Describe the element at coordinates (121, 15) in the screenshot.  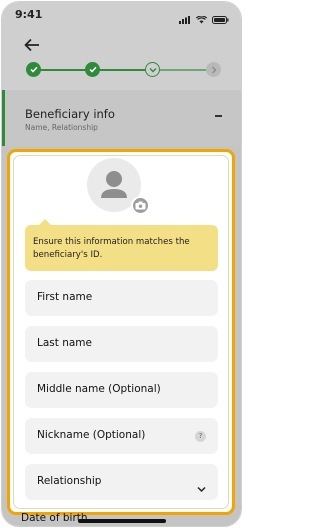
I see `status-bar: 9:41` at that location.